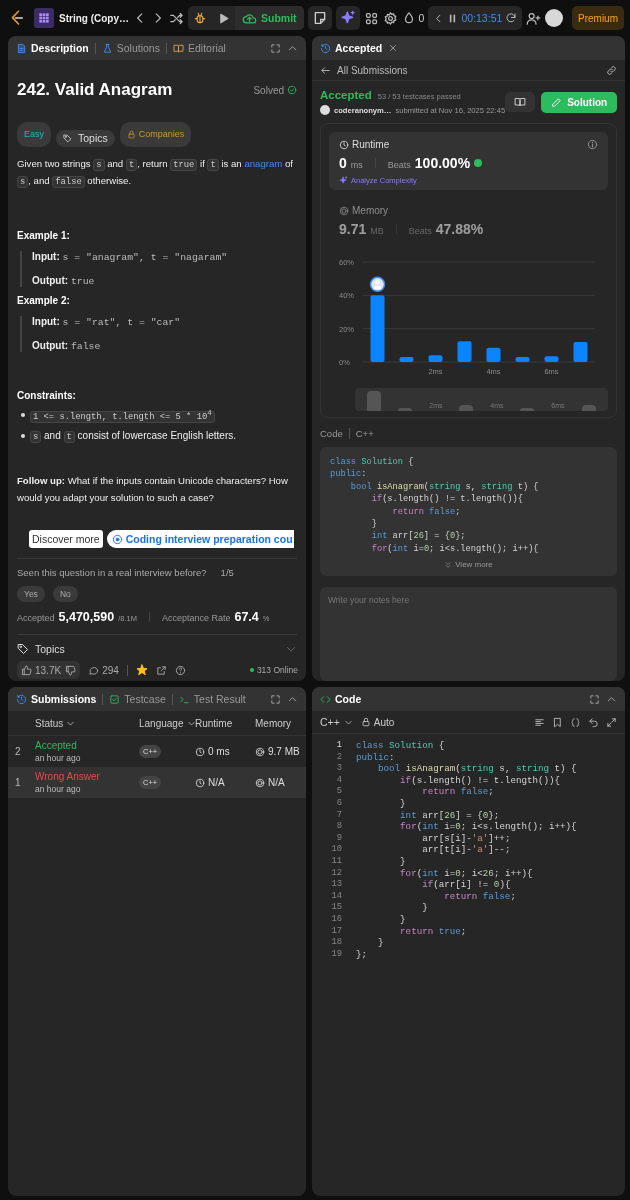 This screenshot has width=630, height=1200. I want to click on editorial-button, so click(520, 101).